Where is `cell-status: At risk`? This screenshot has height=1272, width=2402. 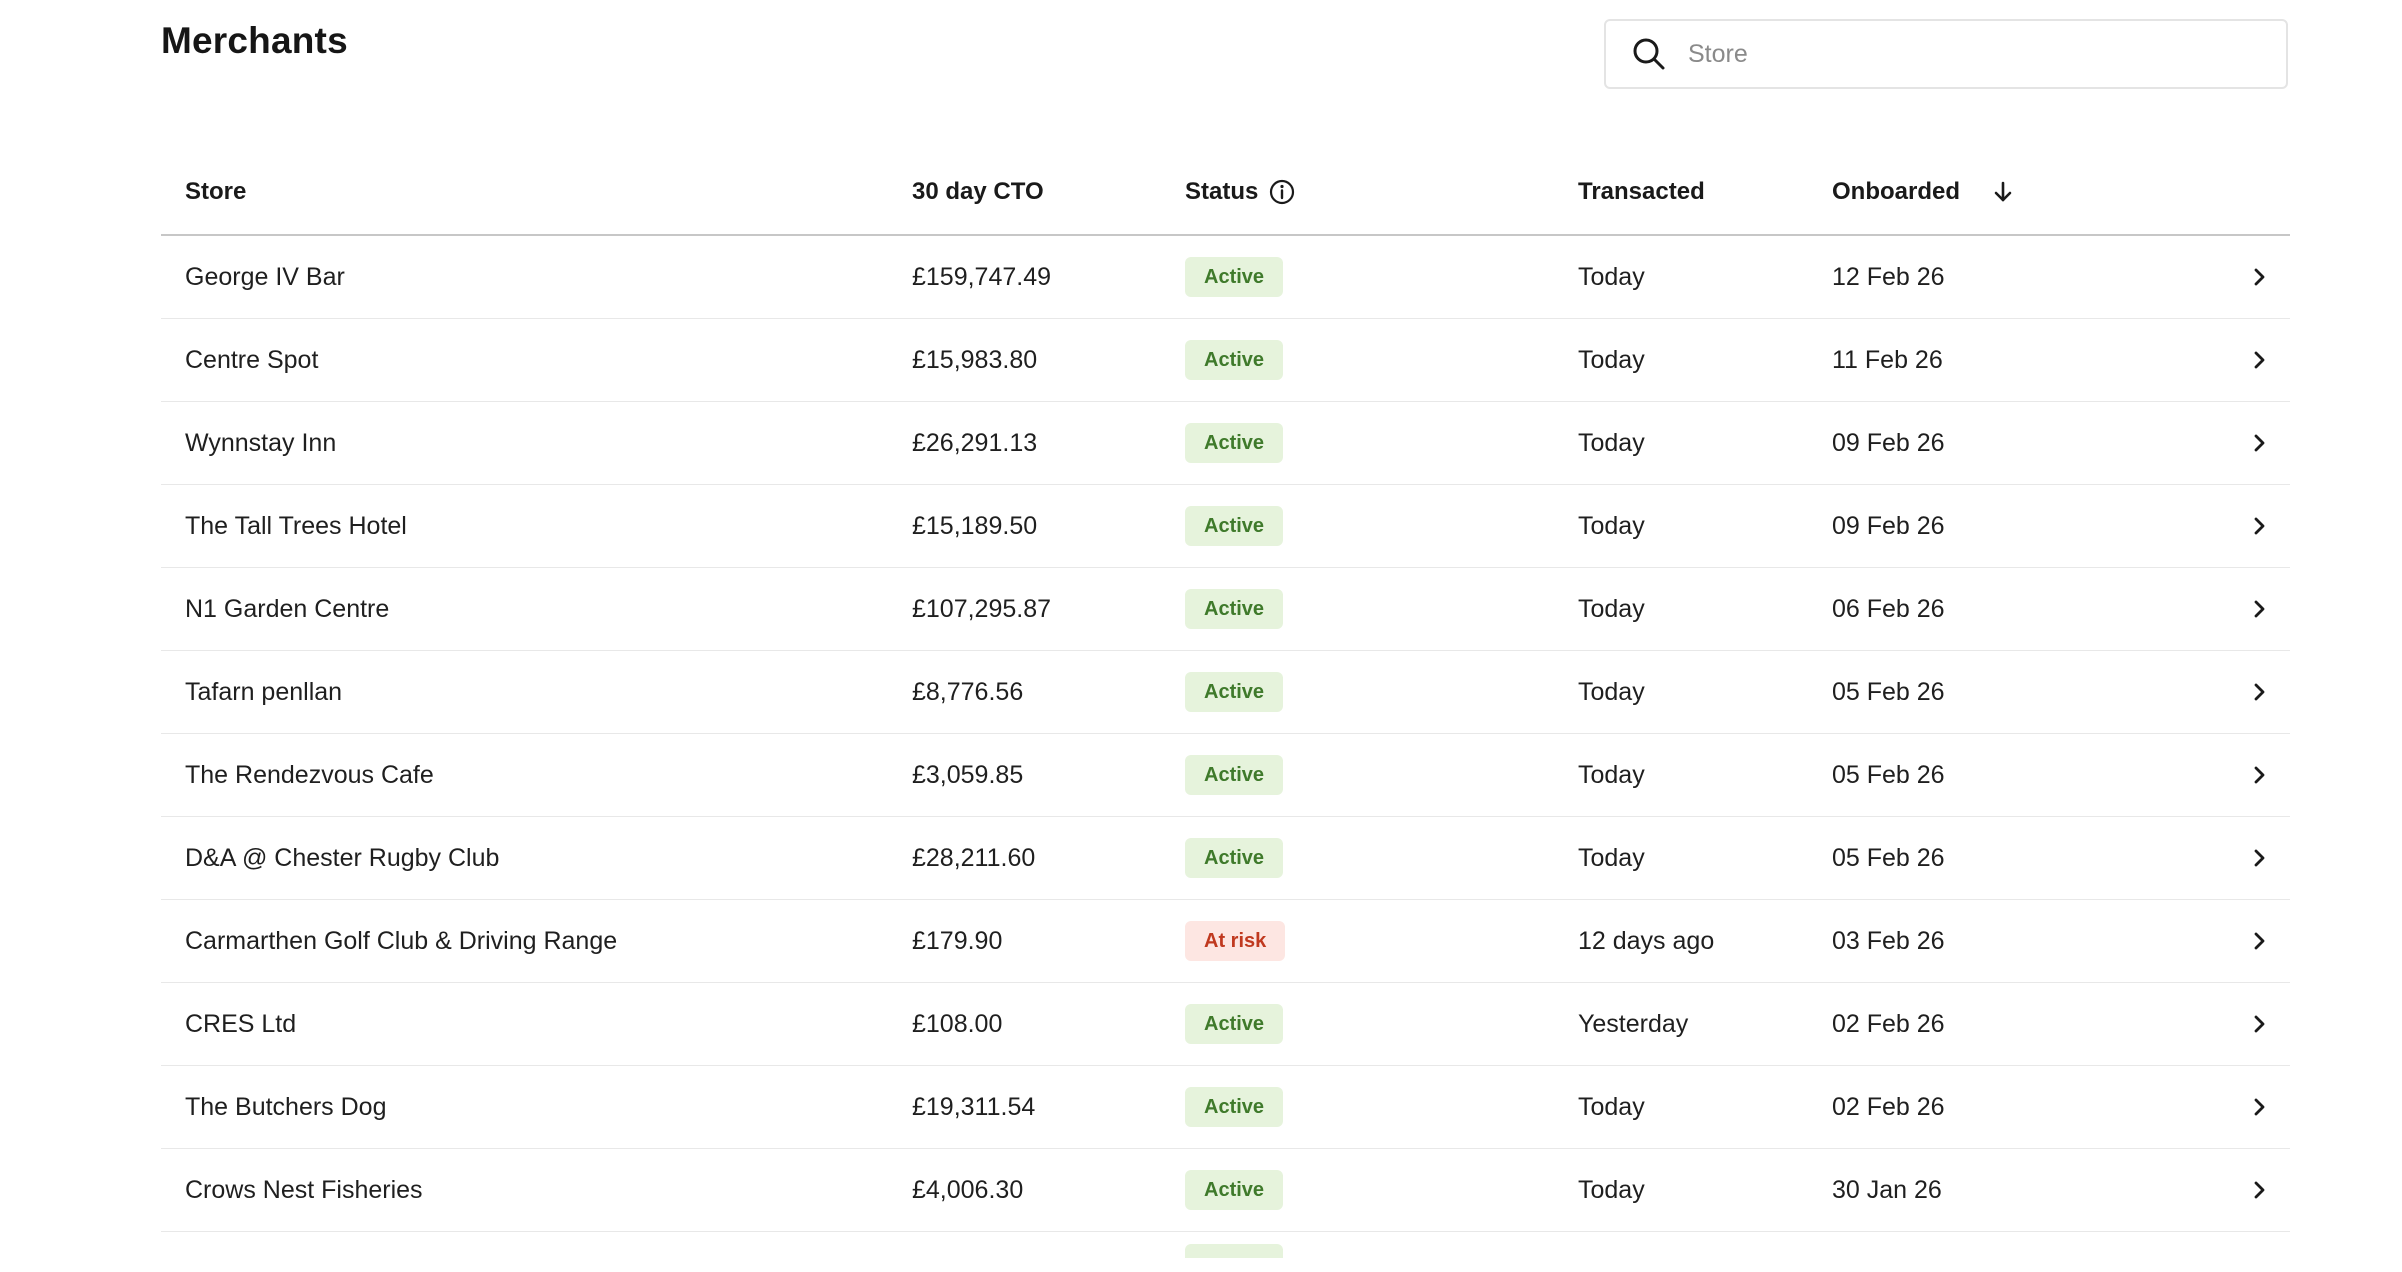
cell-status: At risk is located at coordinates (1381, 941).